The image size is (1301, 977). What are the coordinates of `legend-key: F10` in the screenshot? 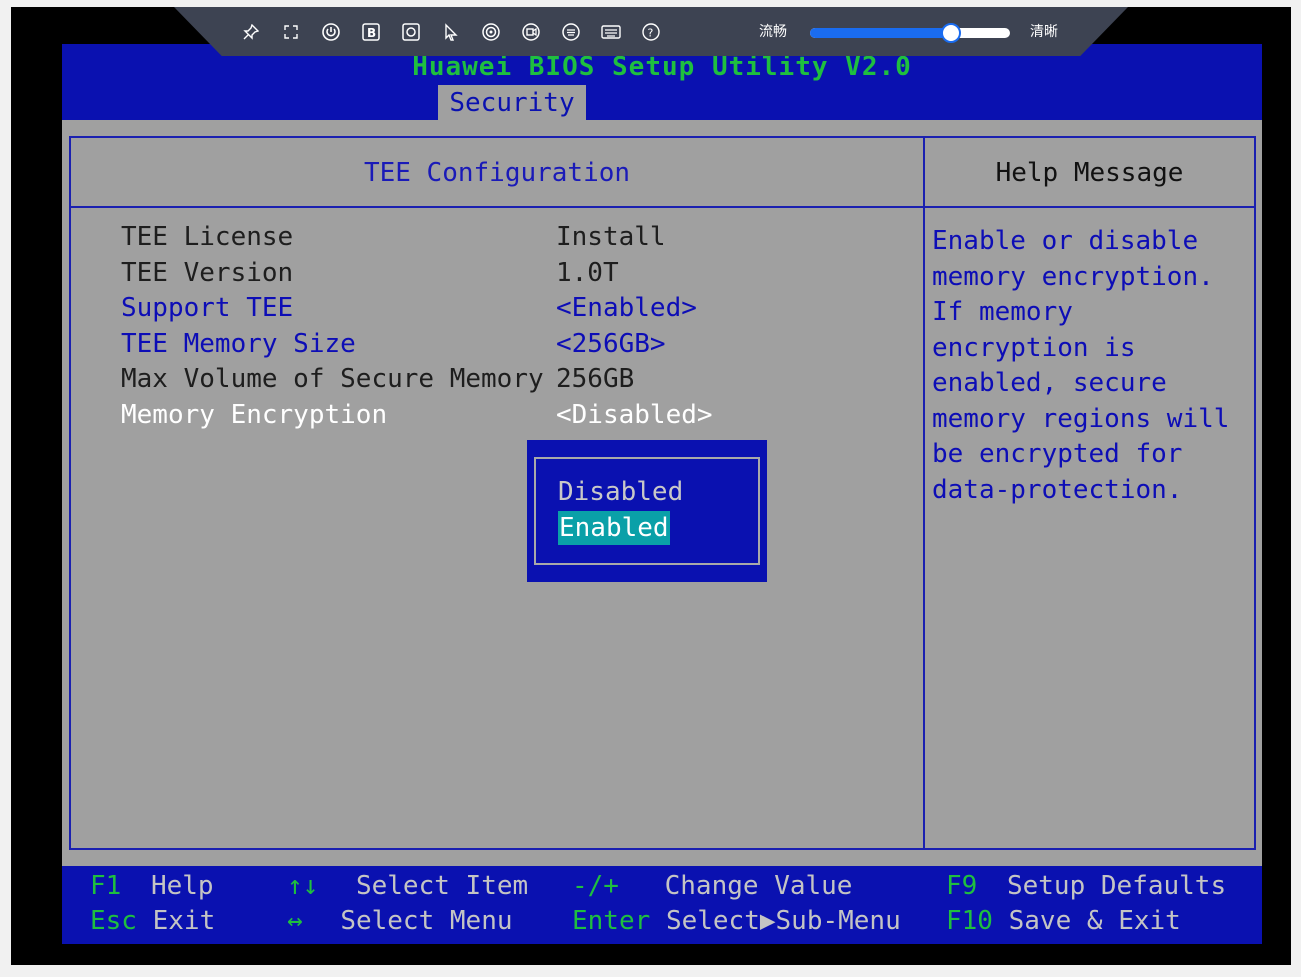 It's located at (969, 921).